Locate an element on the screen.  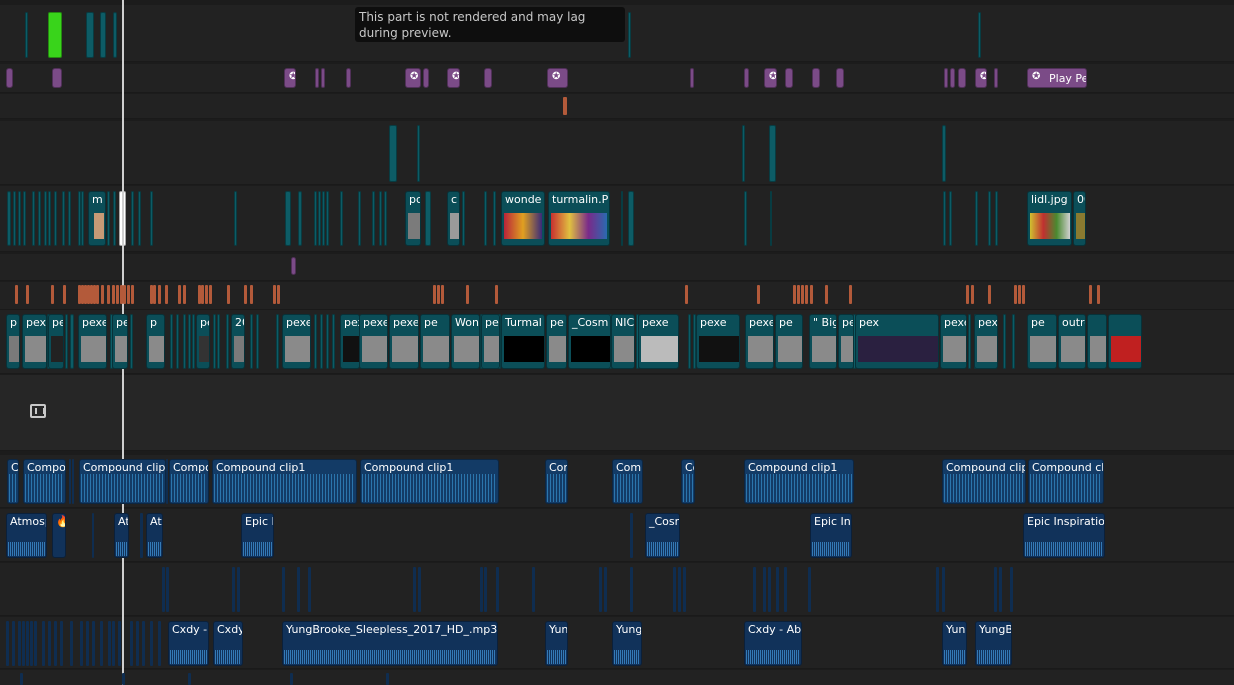
audio-clip: Cxdy is located at coordinates (228, 643).